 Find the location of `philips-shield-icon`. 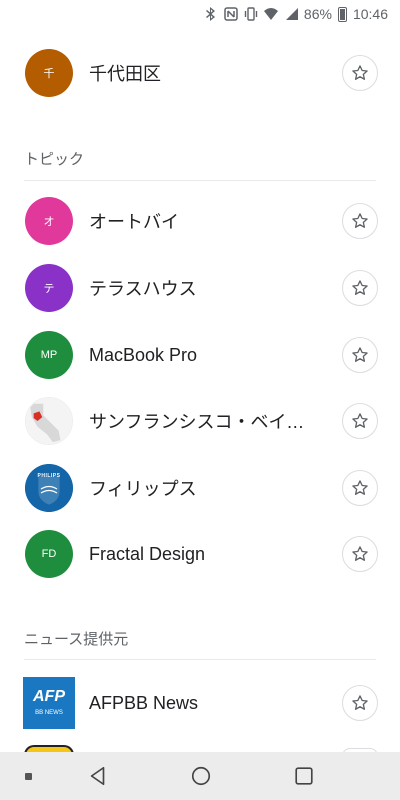

philips-shield-icon is located at coordinates (49, 488).